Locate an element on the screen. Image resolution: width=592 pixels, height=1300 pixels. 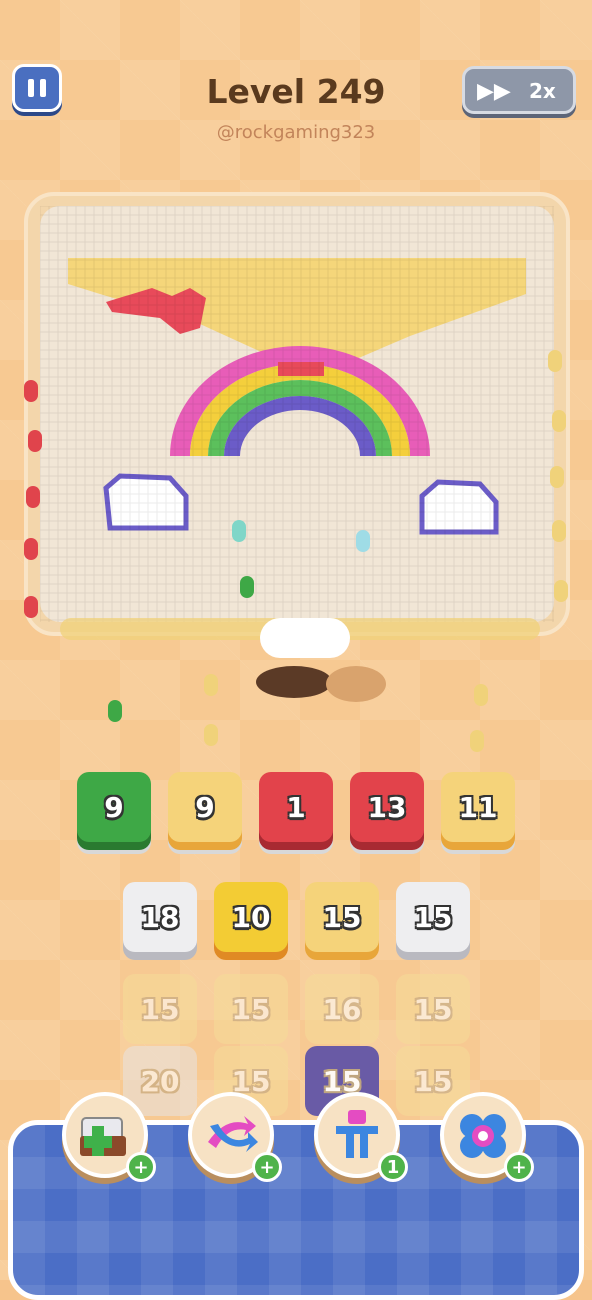
magnet-badge: 1 is located at coordinates (393, 1167).